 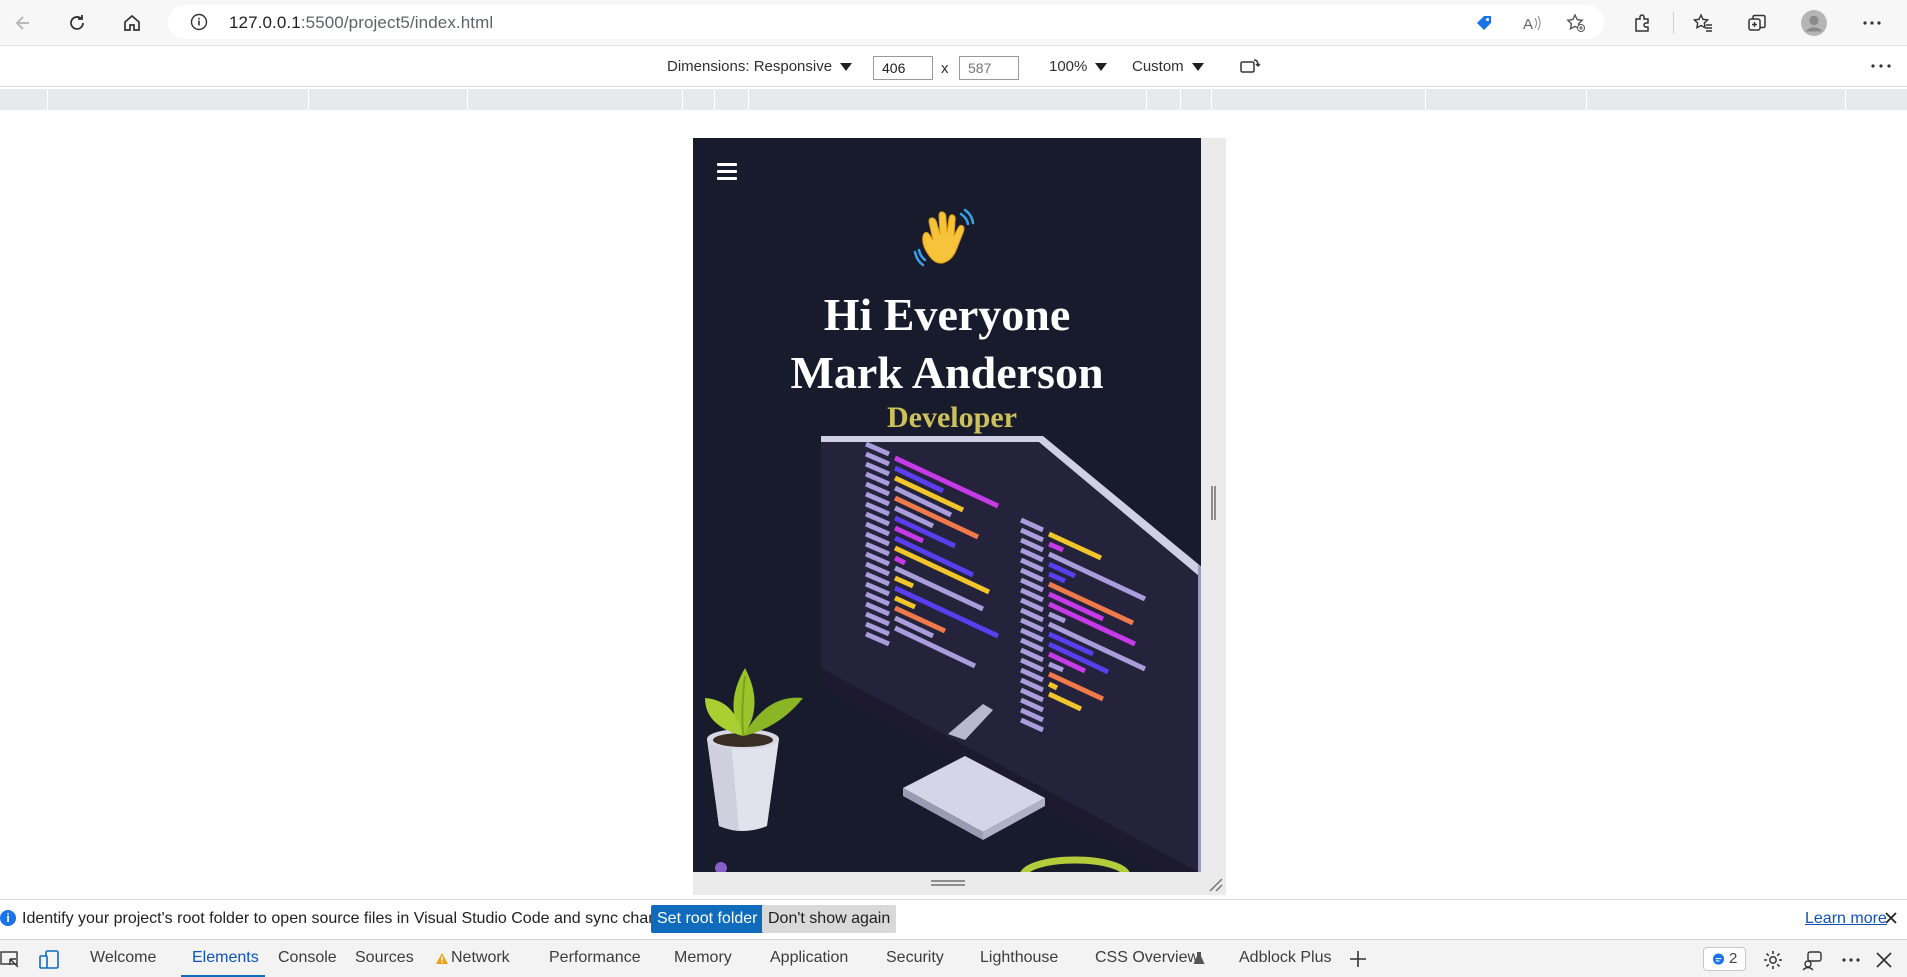 What do you see at coordinates (1718, 958) in the screenshot?
I see `message-icon` at bounding box center [1718, 958].